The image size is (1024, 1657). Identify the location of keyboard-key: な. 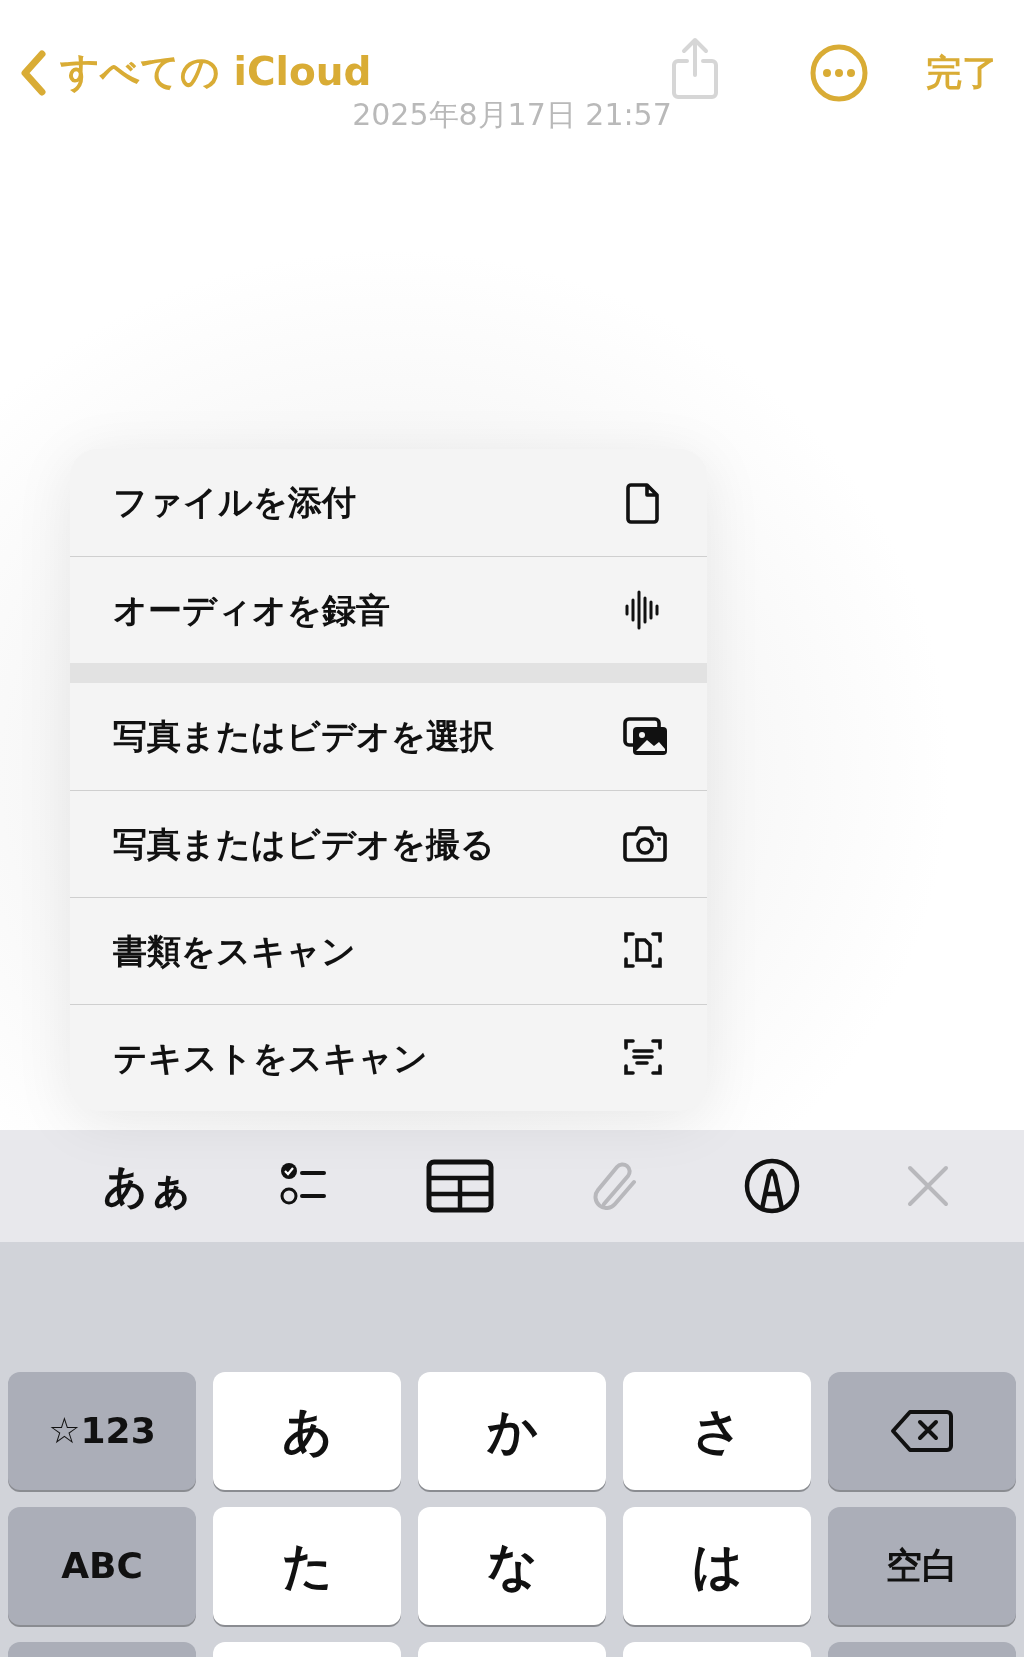
(512, 1566).